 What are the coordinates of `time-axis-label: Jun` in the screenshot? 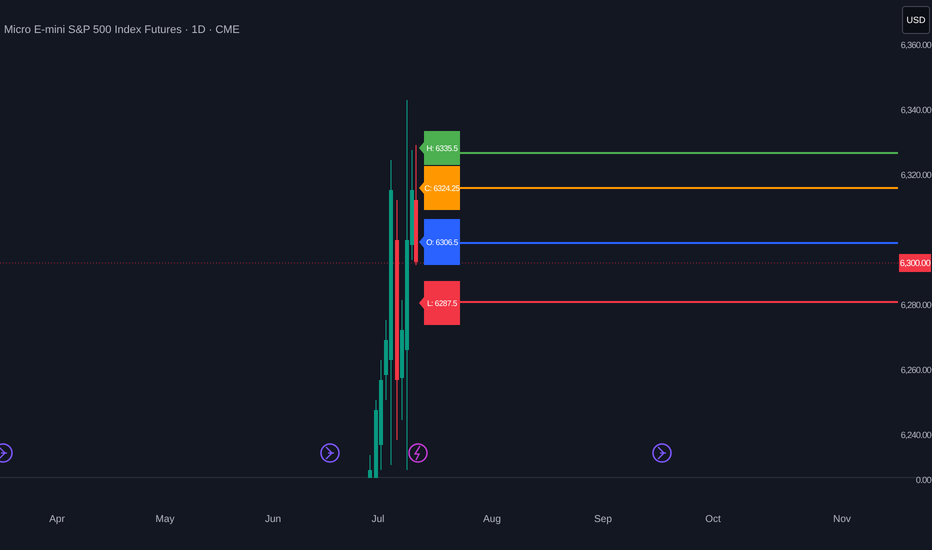 It's located at (273, 519).